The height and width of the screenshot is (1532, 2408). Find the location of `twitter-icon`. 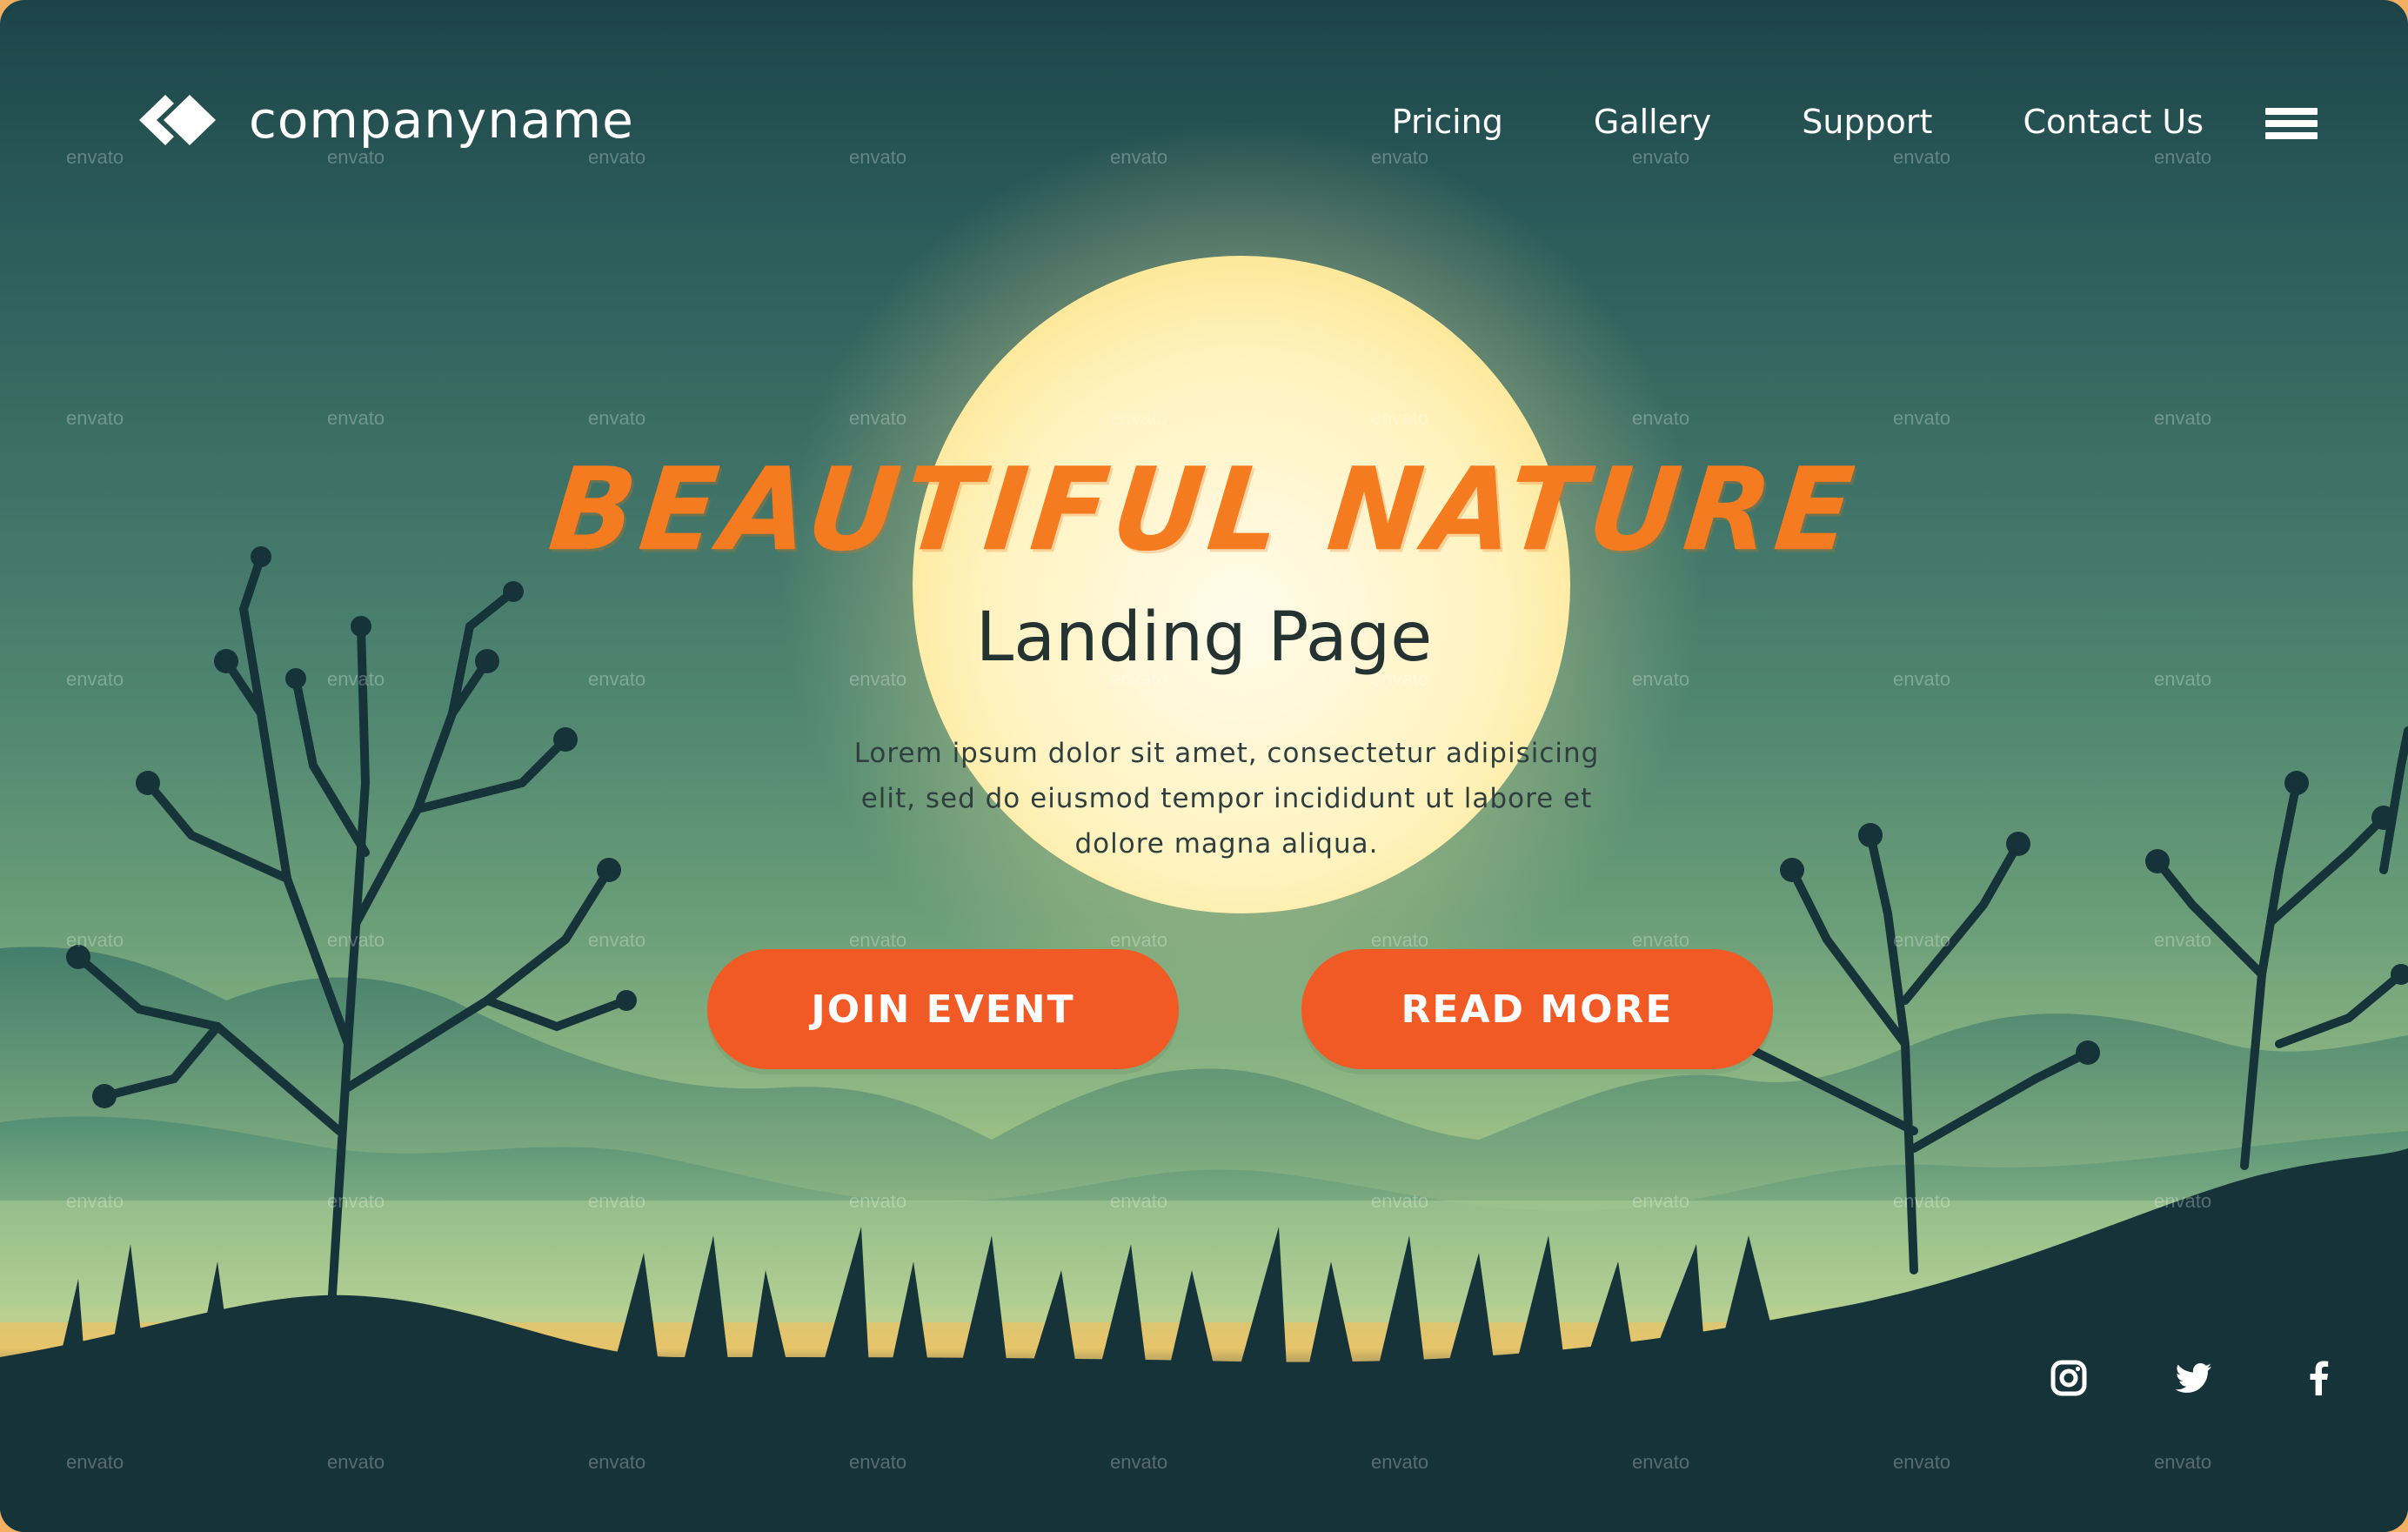

twitter-icon is located at coordinates (2194, 1378).